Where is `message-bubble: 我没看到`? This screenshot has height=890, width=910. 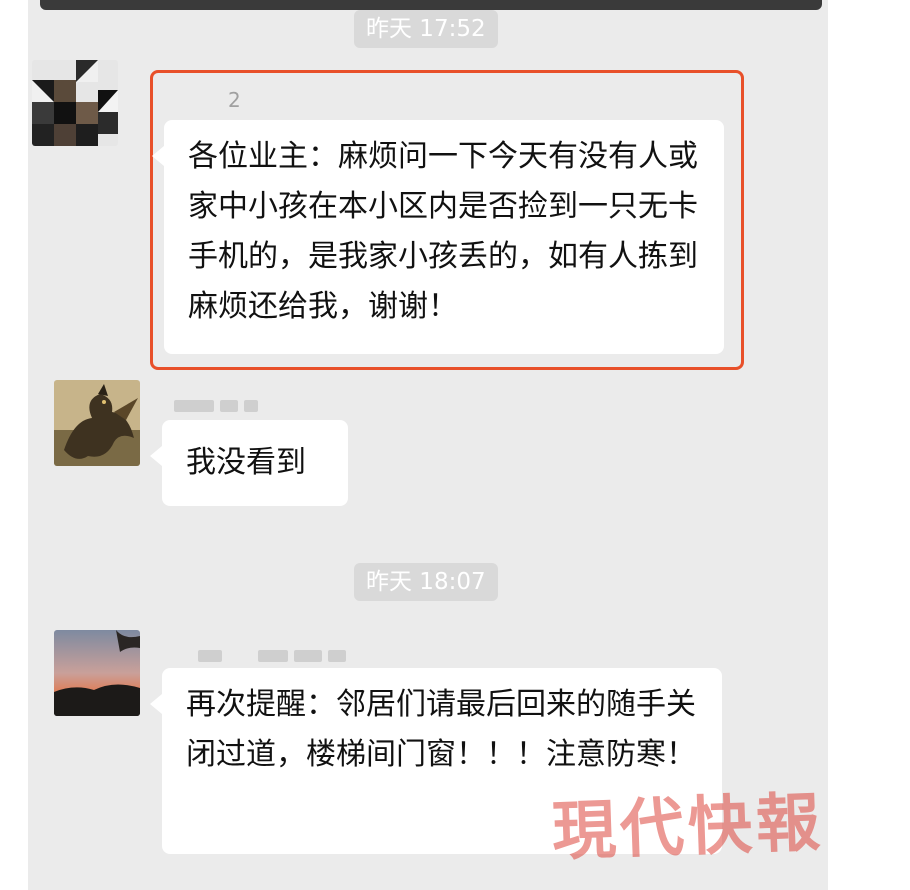 message-bubble: 我没看到 is located at coordinates (249, 463).